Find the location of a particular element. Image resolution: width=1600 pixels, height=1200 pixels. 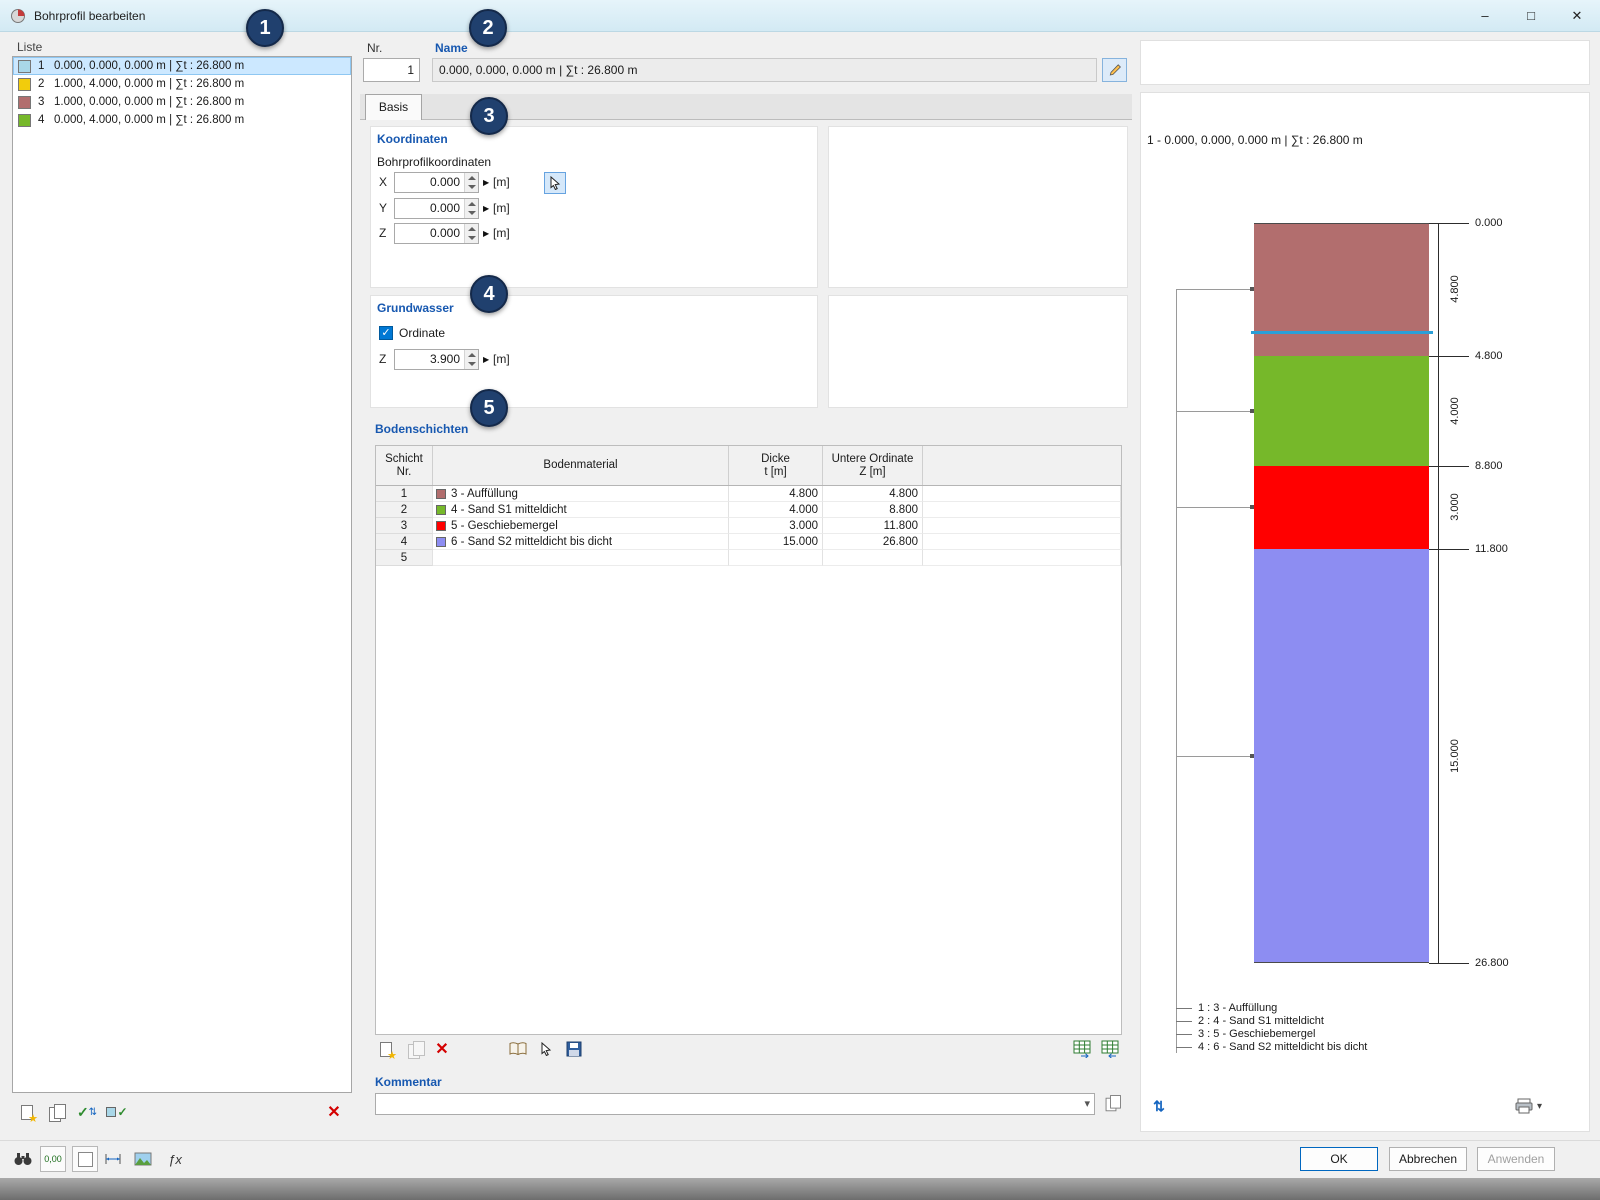

list-item-number: 3 is located at coordinates (41, 102).